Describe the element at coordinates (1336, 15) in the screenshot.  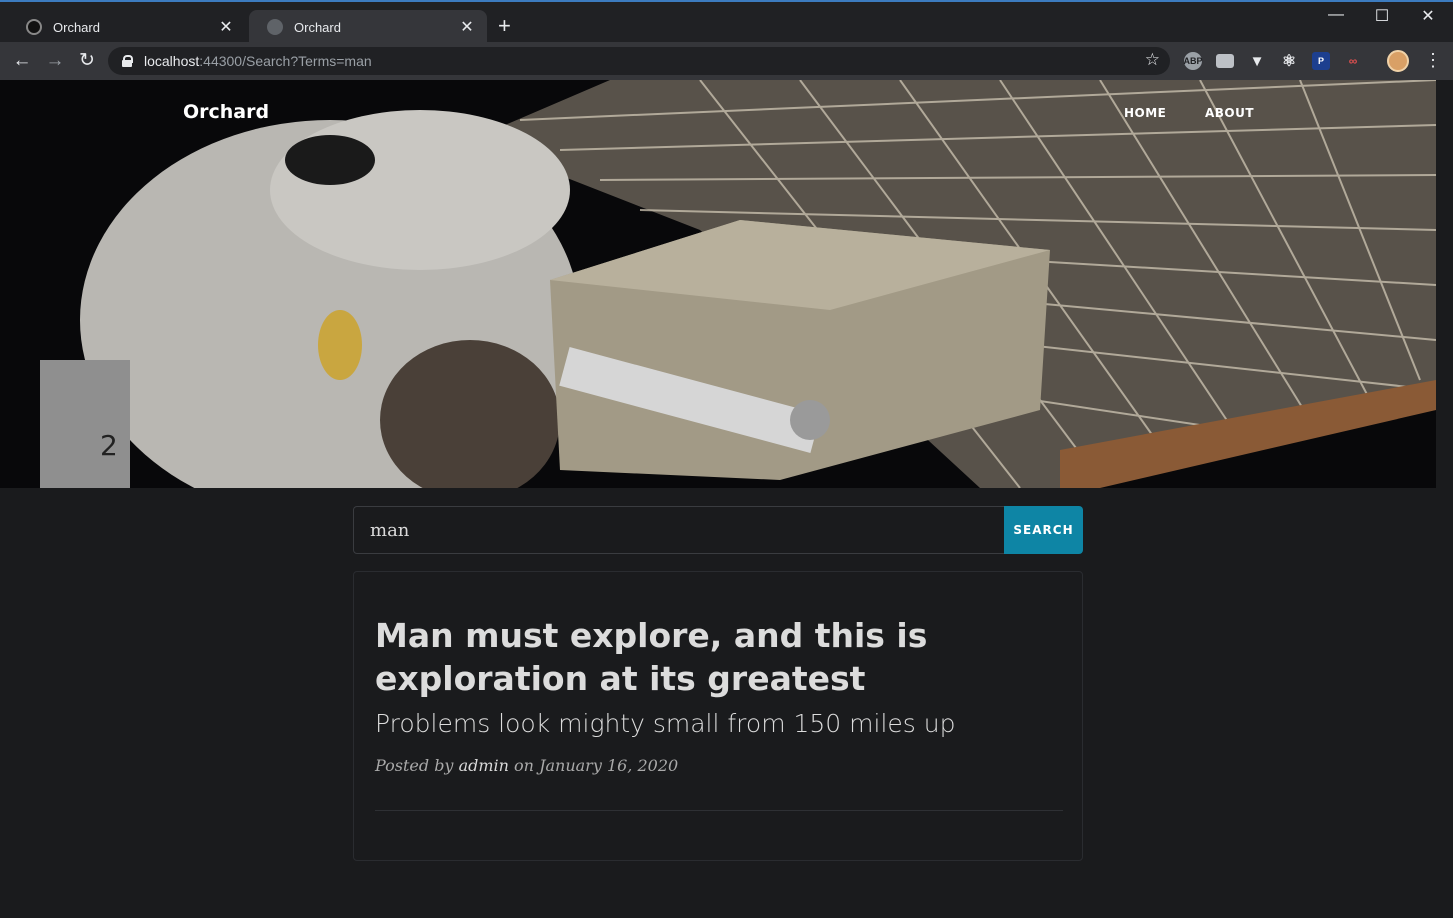
I see `minimize-icon: —` at that location.